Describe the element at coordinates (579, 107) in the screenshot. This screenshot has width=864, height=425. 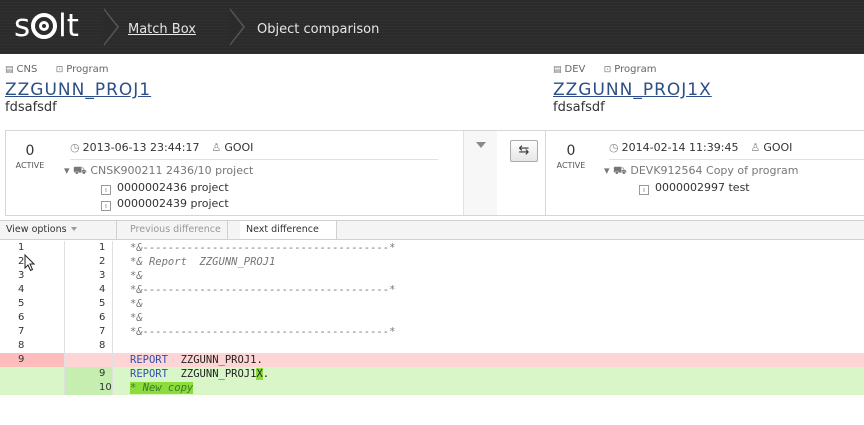
I see `right-object-description: fdsafsdf` at that location.